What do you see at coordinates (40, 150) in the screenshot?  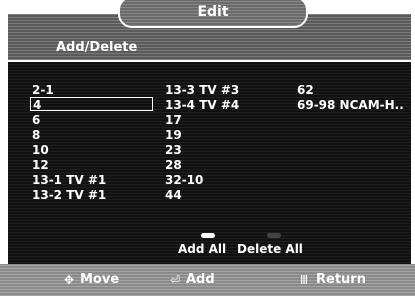 I see `channel-item: 10` at bounding box center [40, 150].